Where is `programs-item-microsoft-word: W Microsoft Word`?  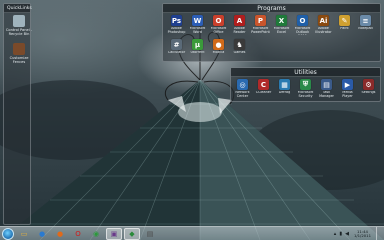 programs-item-microsoft-word: W Microsoft Word is located at coordinates (197, 27).